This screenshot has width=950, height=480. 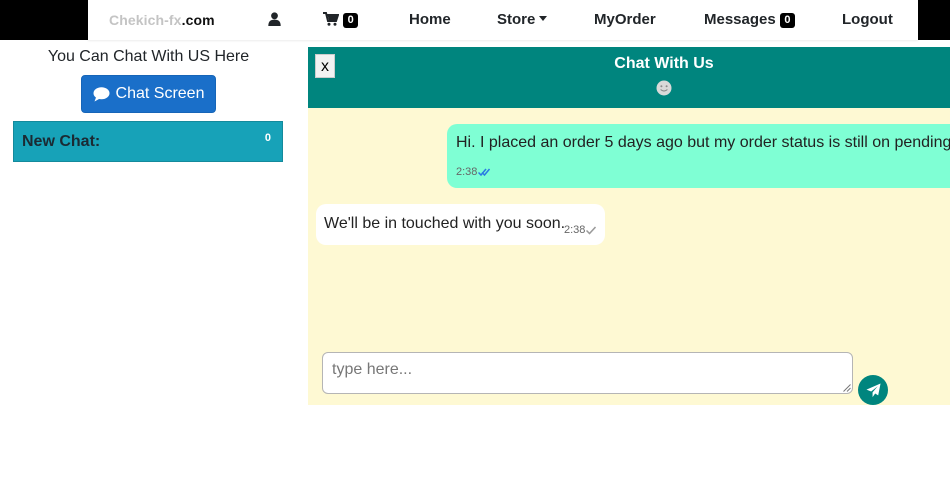 I want to click on cart-link: 0, so click(x=341, y=20).